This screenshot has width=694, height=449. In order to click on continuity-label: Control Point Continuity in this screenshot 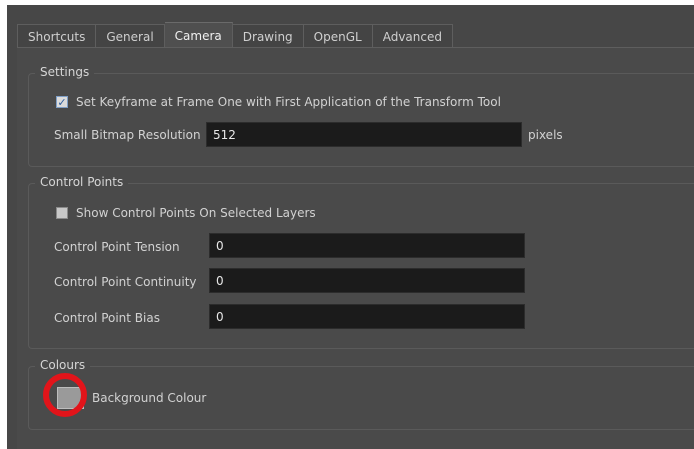, I will do `click(125, 282)`.